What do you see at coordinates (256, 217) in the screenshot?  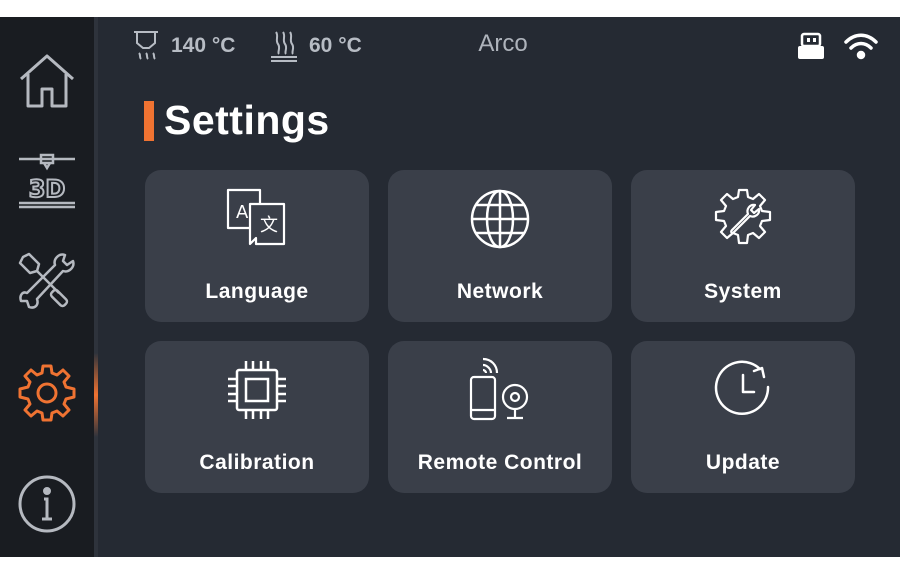 I see `language-translate-icon: A 文` at bounding box center [256, 217].